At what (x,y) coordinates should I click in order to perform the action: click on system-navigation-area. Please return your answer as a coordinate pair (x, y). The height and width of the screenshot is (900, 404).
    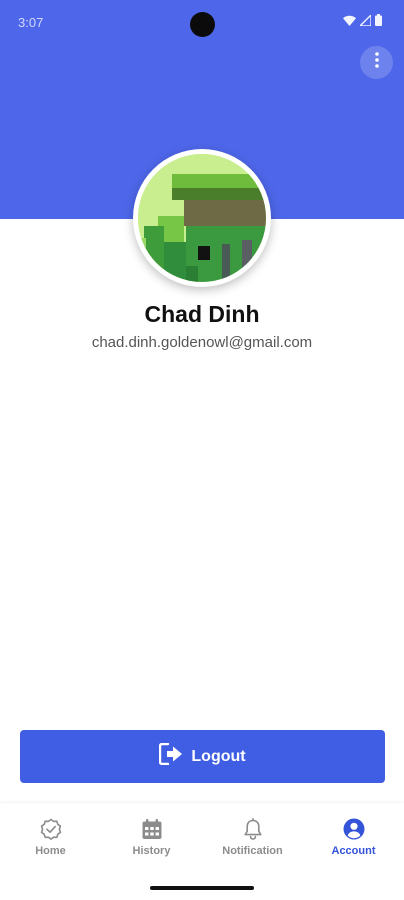
    Looking at the image, I should click on (202, 889).